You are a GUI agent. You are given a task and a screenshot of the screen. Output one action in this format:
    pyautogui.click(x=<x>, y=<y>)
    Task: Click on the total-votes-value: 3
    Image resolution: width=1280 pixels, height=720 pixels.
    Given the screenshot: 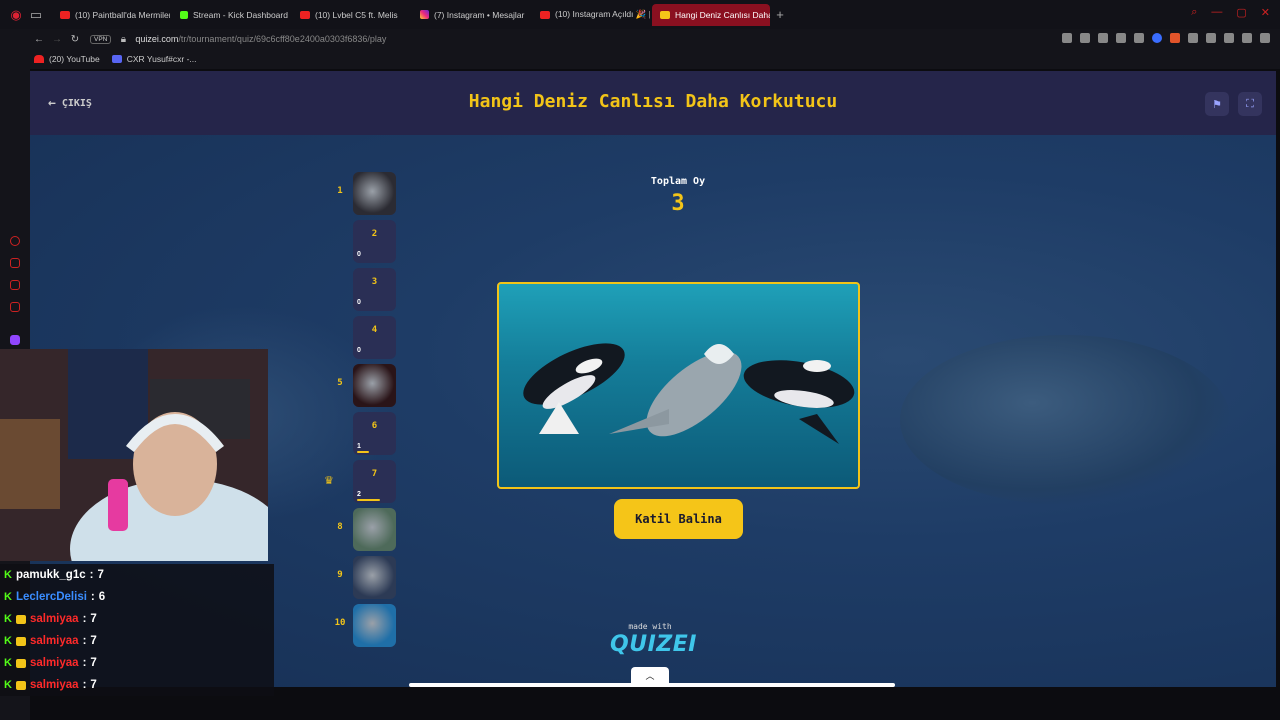 What is the action you would take?
    pyautogui.click(x=678, y=203)
    